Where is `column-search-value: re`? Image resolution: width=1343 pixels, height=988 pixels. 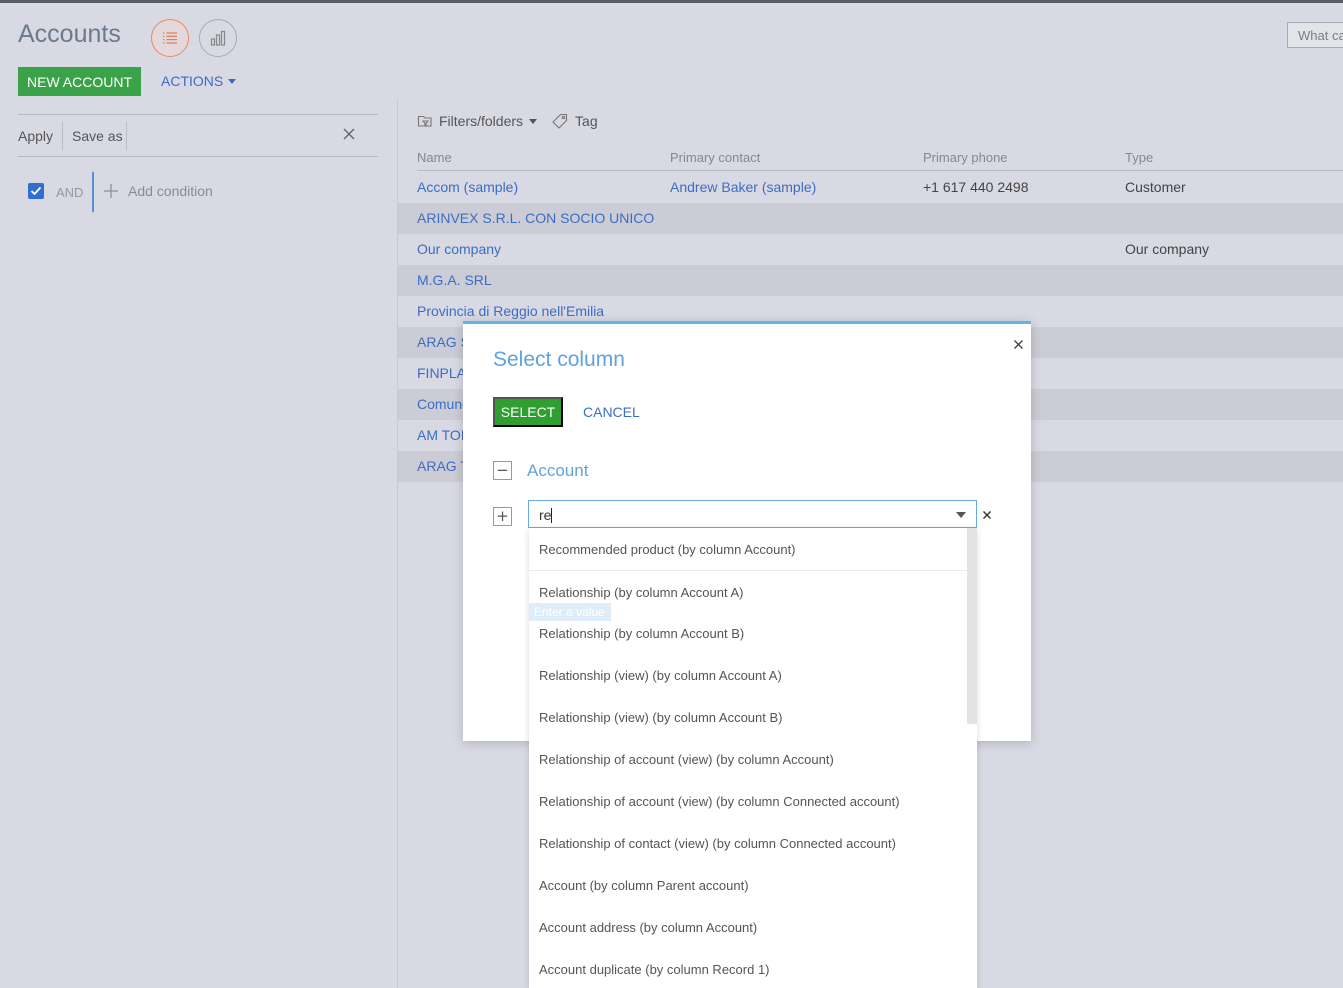 column-search-value: re is located at coordinates (545, 515).